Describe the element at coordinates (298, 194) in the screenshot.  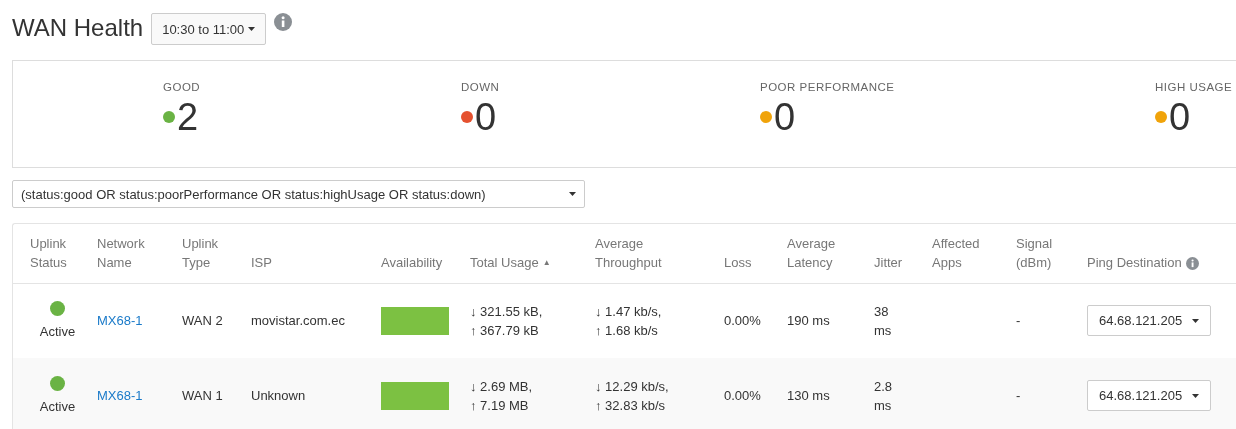
I see `filter-dropdown: (status:good OR status:poorPerformance OR status:highUsage OR status:down)` at that location.